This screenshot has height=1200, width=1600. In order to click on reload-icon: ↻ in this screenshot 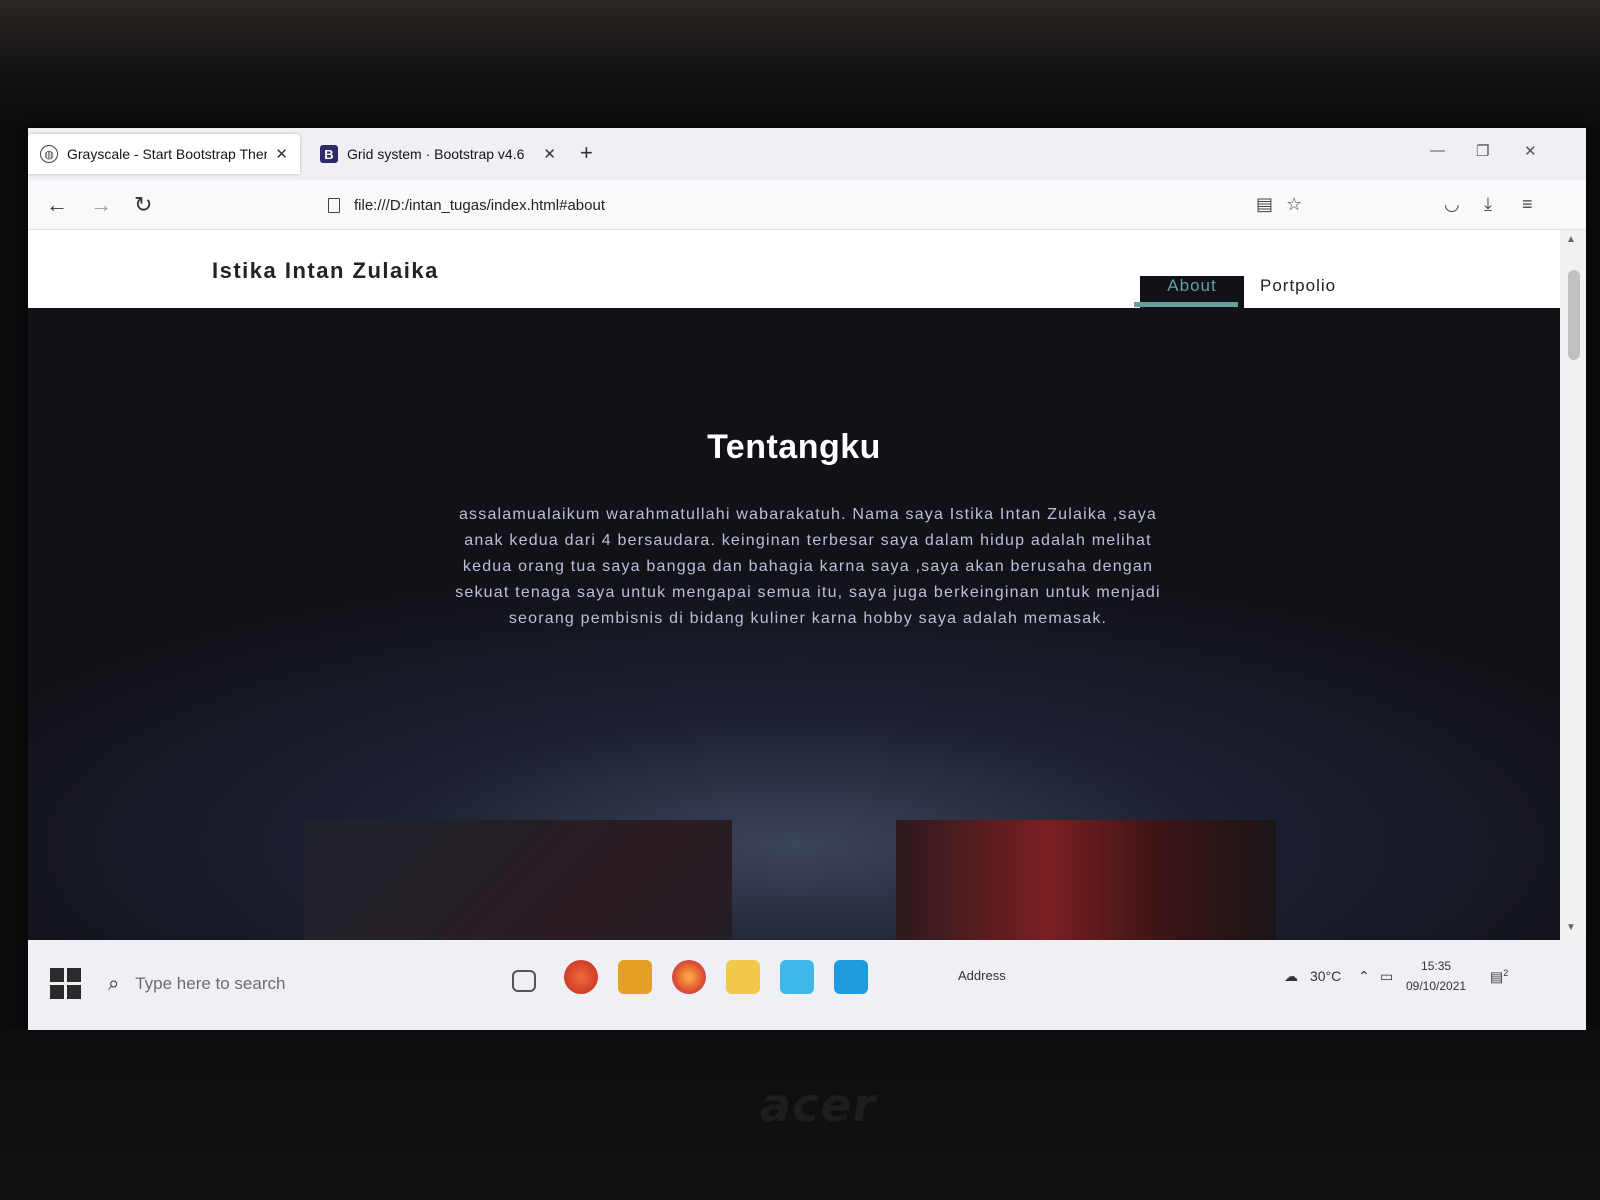, I will do `click(143, 205)`.